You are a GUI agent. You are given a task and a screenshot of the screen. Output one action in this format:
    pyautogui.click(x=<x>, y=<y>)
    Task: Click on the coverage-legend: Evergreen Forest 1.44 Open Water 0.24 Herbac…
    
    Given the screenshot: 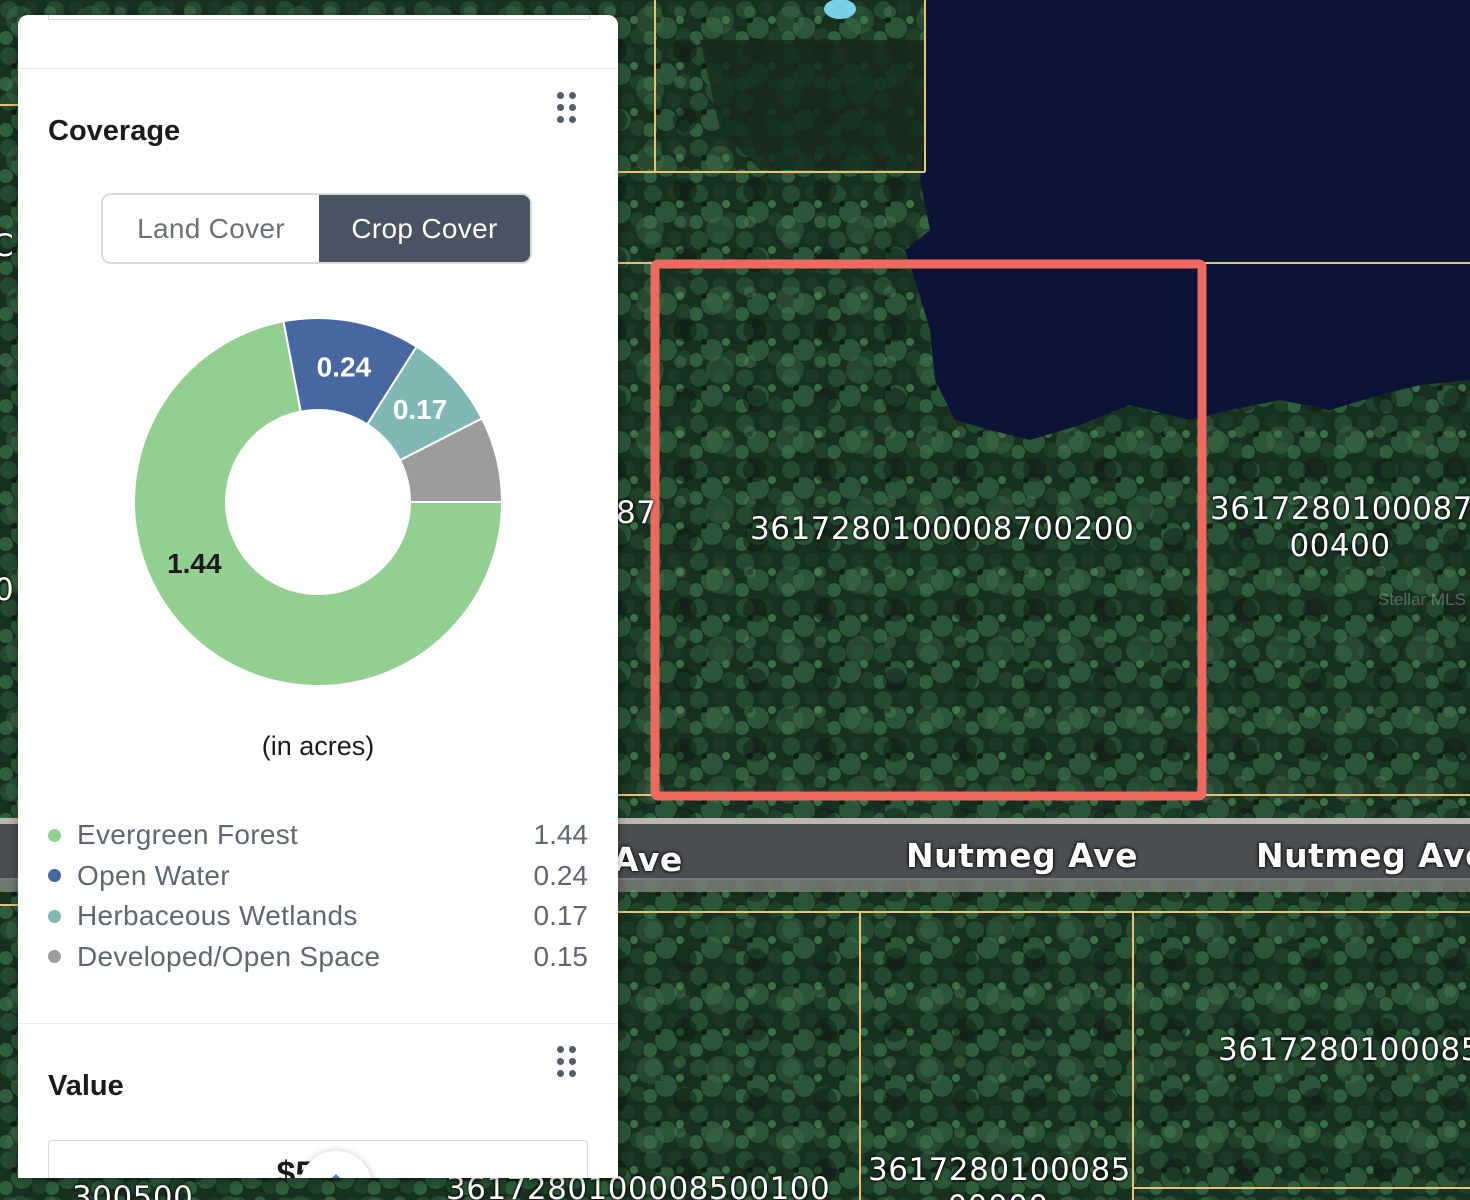 What is the action you would take?
    pyautogui.click(x=318, y=896)
    